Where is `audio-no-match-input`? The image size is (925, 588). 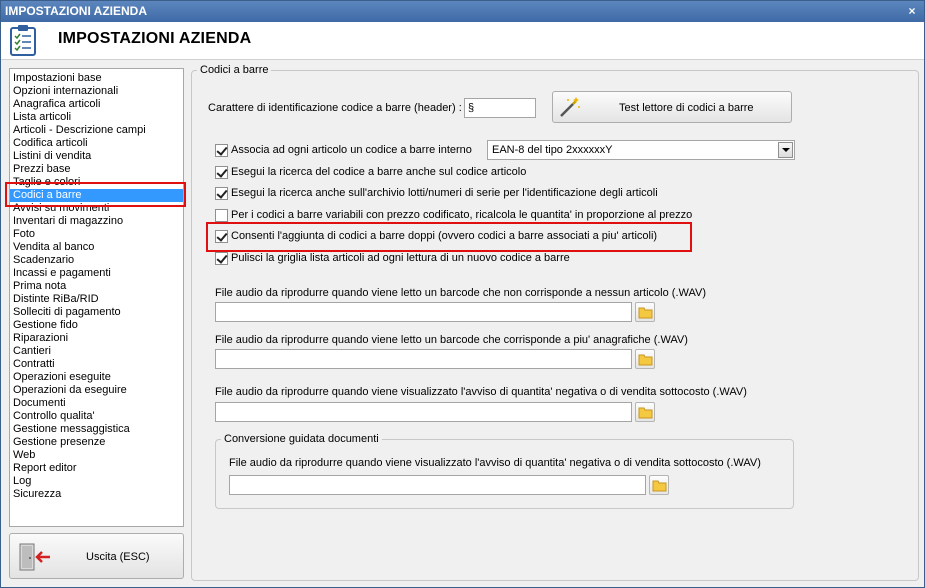
audio-no-match-input is located at coordinates (423, 312).